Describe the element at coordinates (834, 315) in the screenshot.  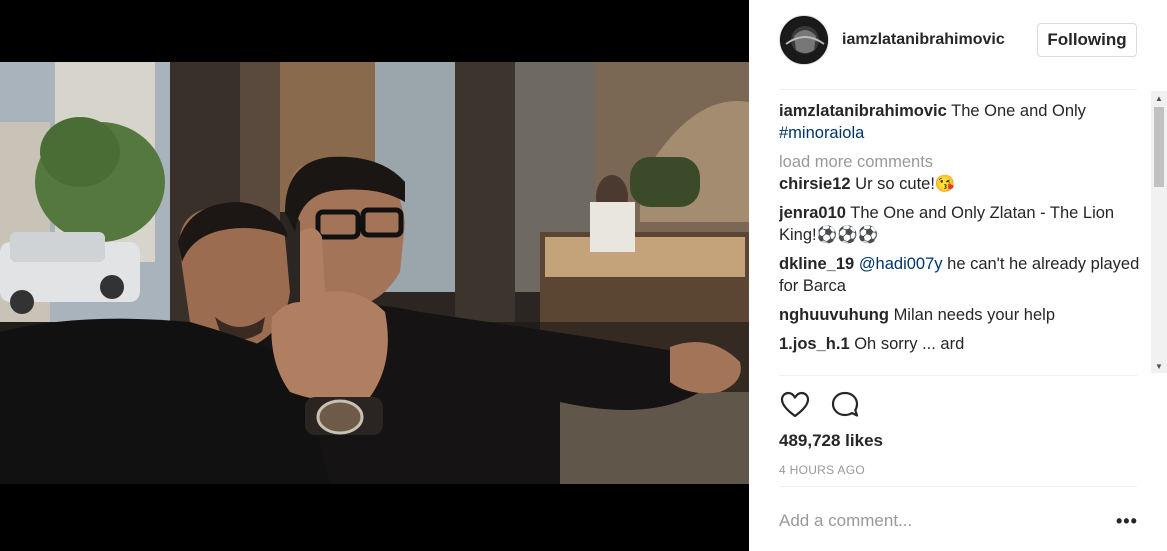
I see `comment-username: nghuuvuhung` at that location.